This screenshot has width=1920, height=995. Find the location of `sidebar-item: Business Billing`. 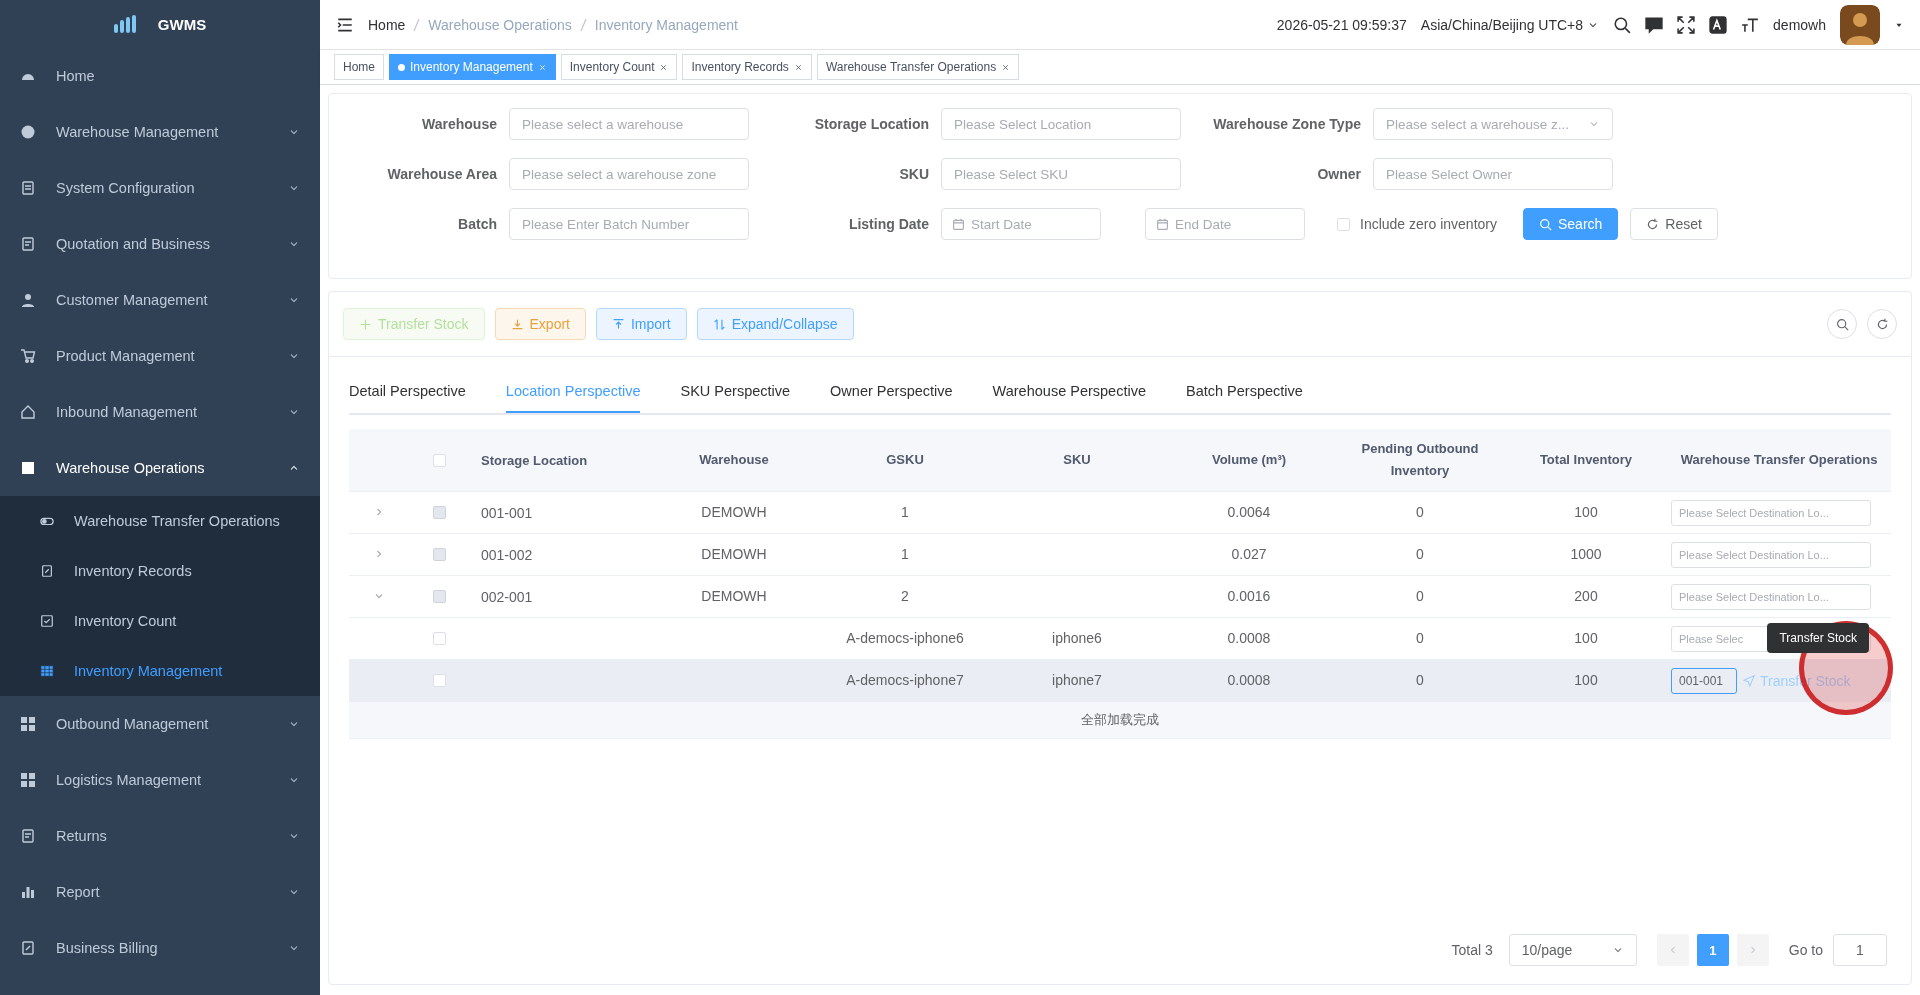

sidebar-item: Business Billing is located at coordinates (160, 948).